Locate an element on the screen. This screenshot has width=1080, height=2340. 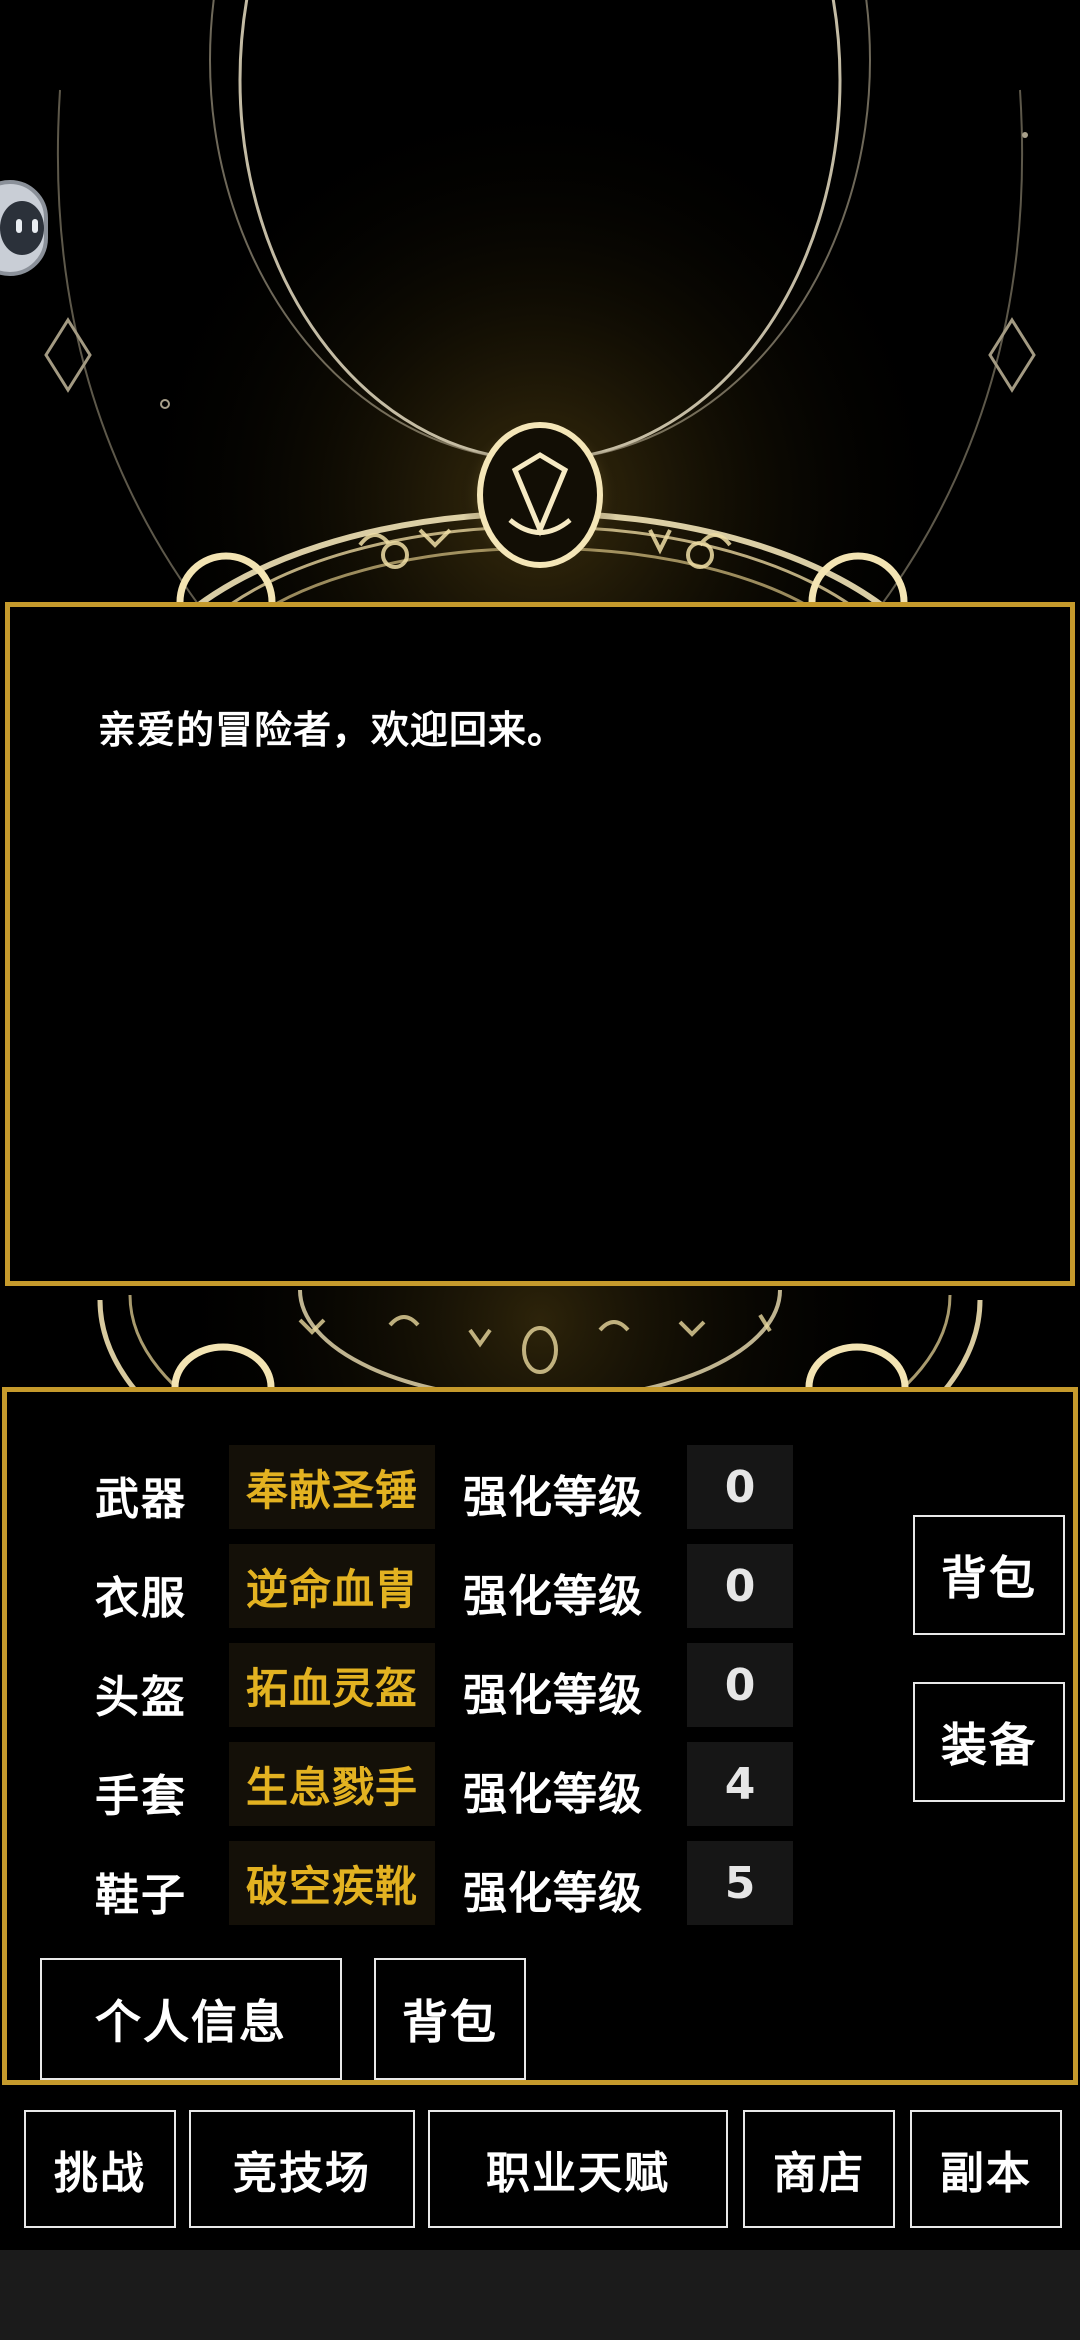
equipment-row-clothes: 衣服 逆命血胄 强化等级 0 is located at coordinates (407, 1586).